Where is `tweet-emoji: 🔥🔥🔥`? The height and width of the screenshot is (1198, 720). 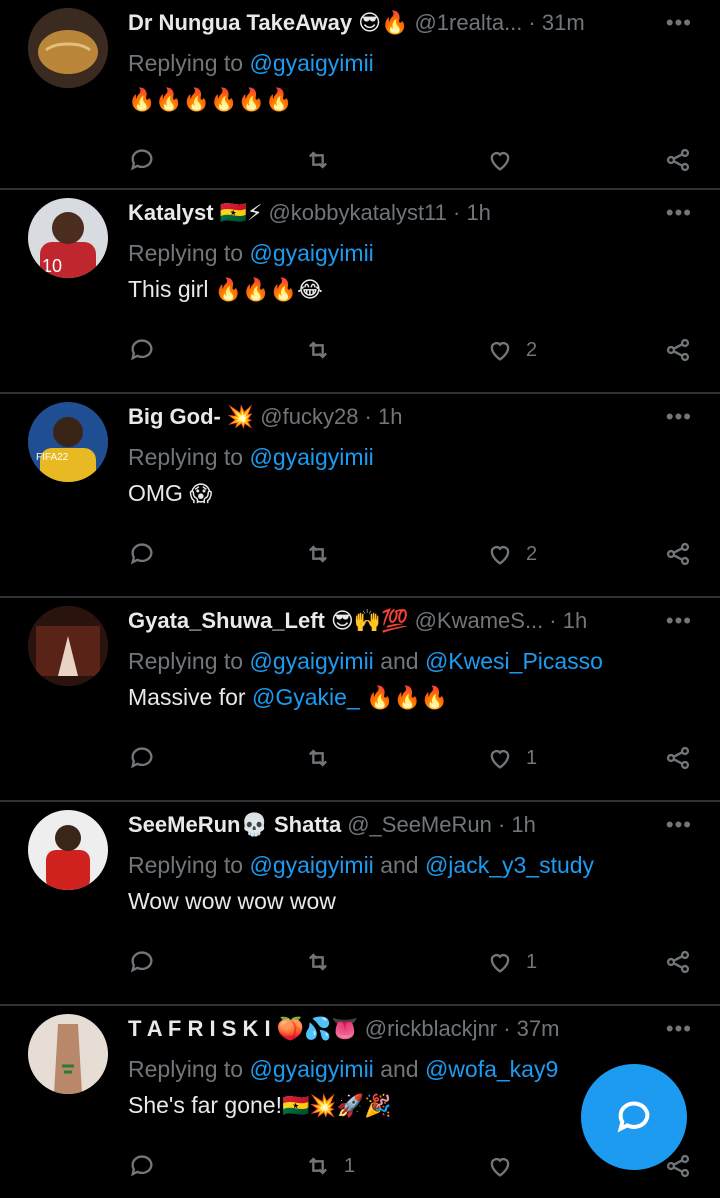
tweet-emoji: 🔥🔥🔥 is located at coordinates (407, 698).